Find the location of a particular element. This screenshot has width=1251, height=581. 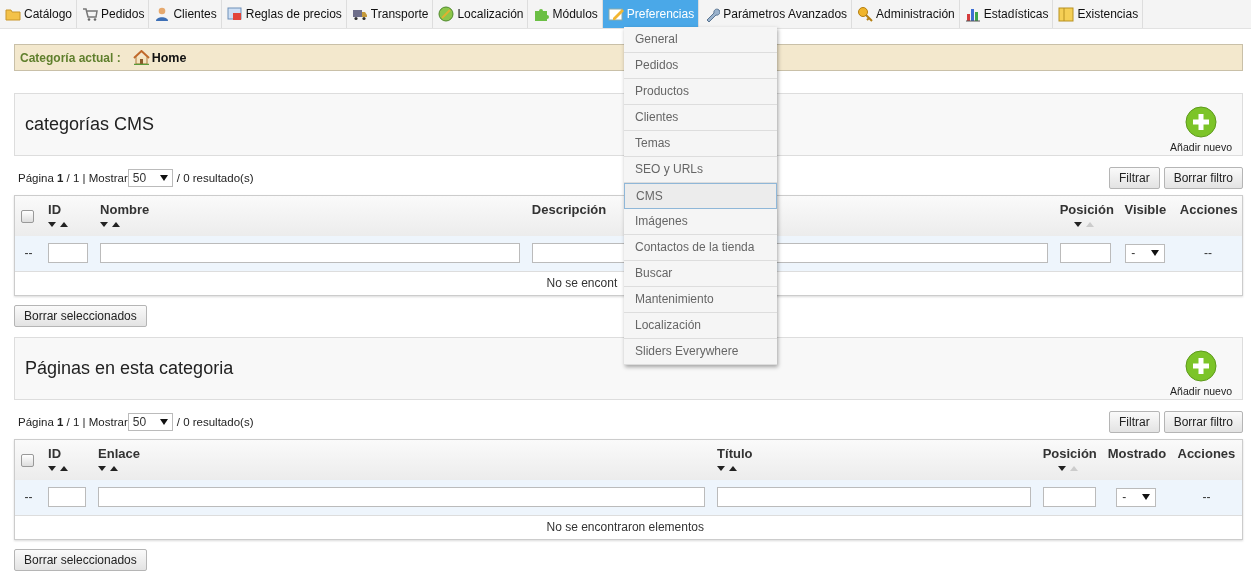

bar-chart-icon is located at coordinates (972, 14).